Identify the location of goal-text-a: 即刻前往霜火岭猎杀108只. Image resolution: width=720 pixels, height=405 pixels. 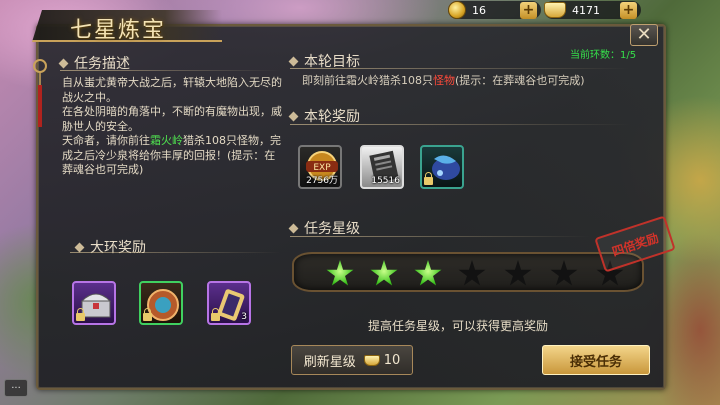
(367, 80).